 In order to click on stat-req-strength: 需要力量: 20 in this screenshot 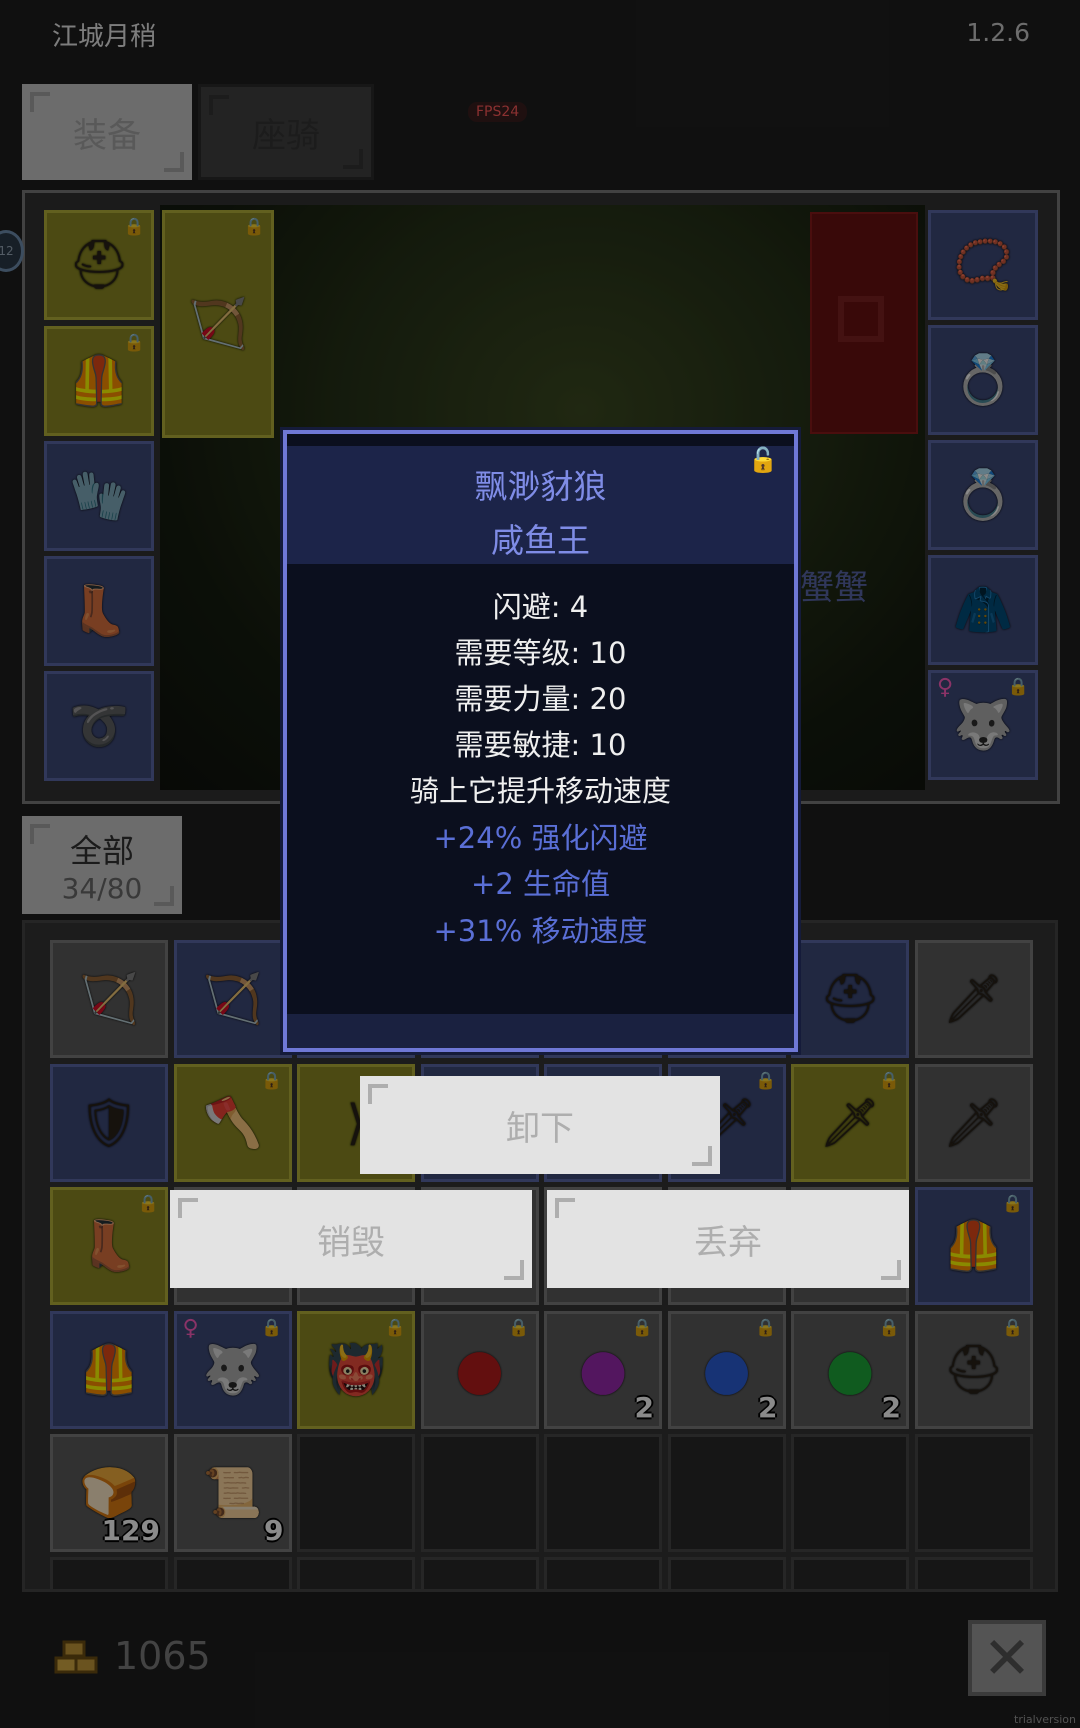, I will do `click(540, 699)`.